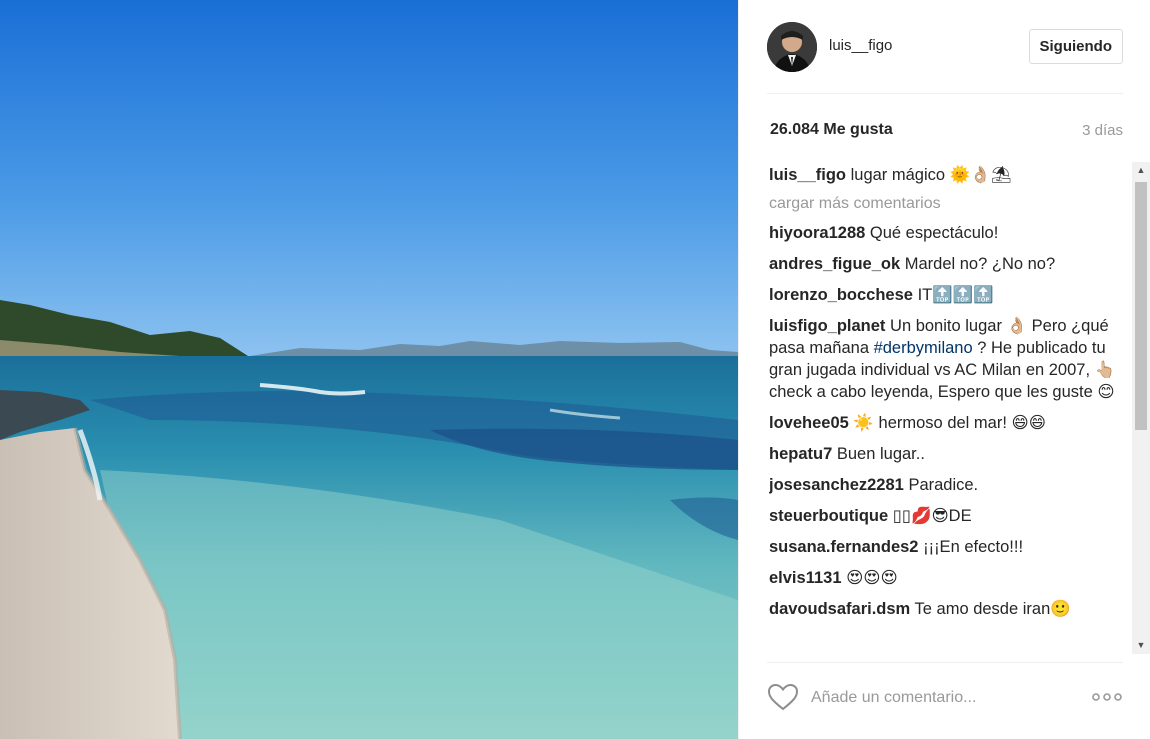  Describe the element at coordinates (841, 295) in the screenshot. I see `comment-username: lorenzo_bocchese` at that location.